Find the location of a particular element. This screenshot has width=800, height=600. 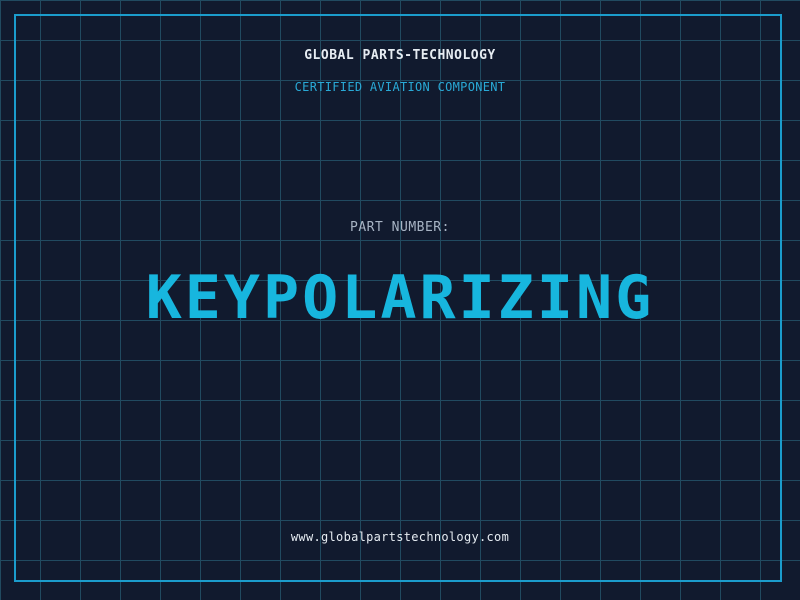

part-number-value: KEYPOLARIZING is located at coordinates (400, 298).